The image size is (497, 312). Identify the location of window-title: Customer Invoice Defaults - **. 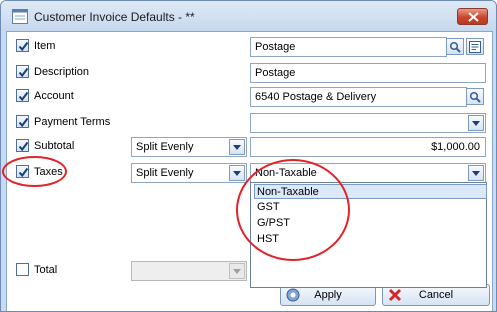
(114, 17).